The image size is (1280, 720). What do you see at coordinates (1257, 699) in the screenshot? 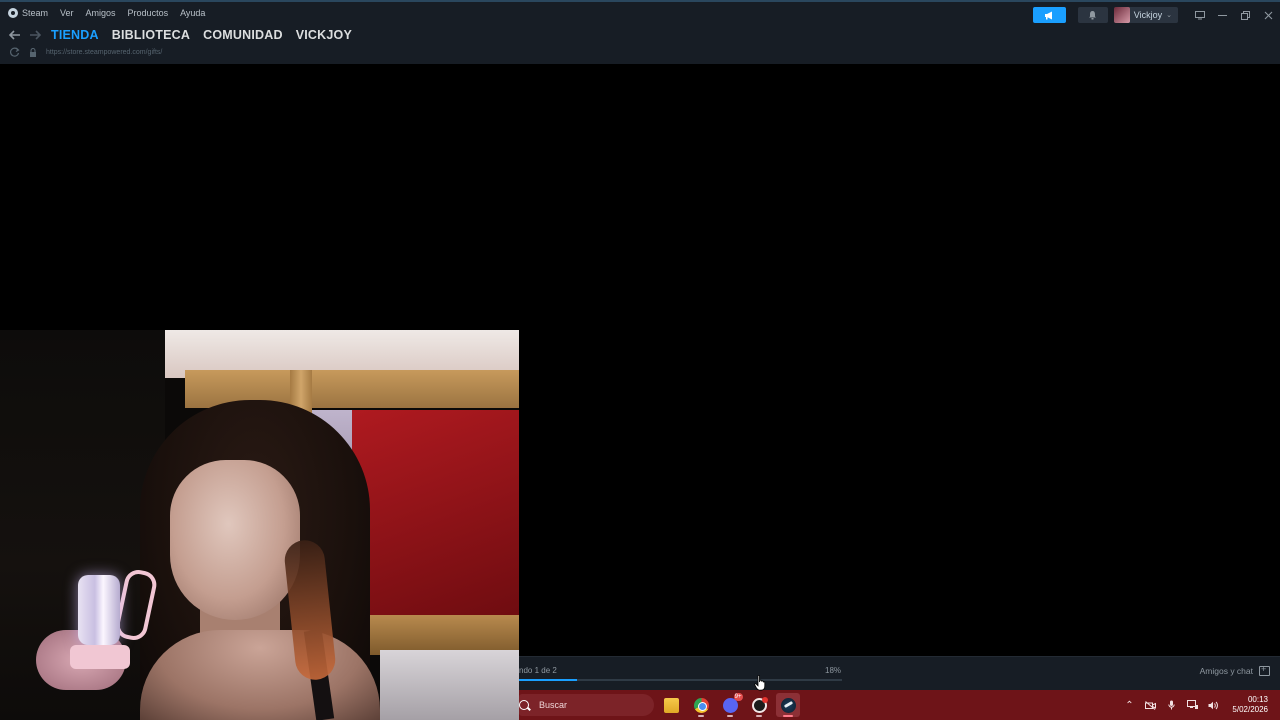
I see `clock-time: 00:13` at bounding box center [1257, 699].